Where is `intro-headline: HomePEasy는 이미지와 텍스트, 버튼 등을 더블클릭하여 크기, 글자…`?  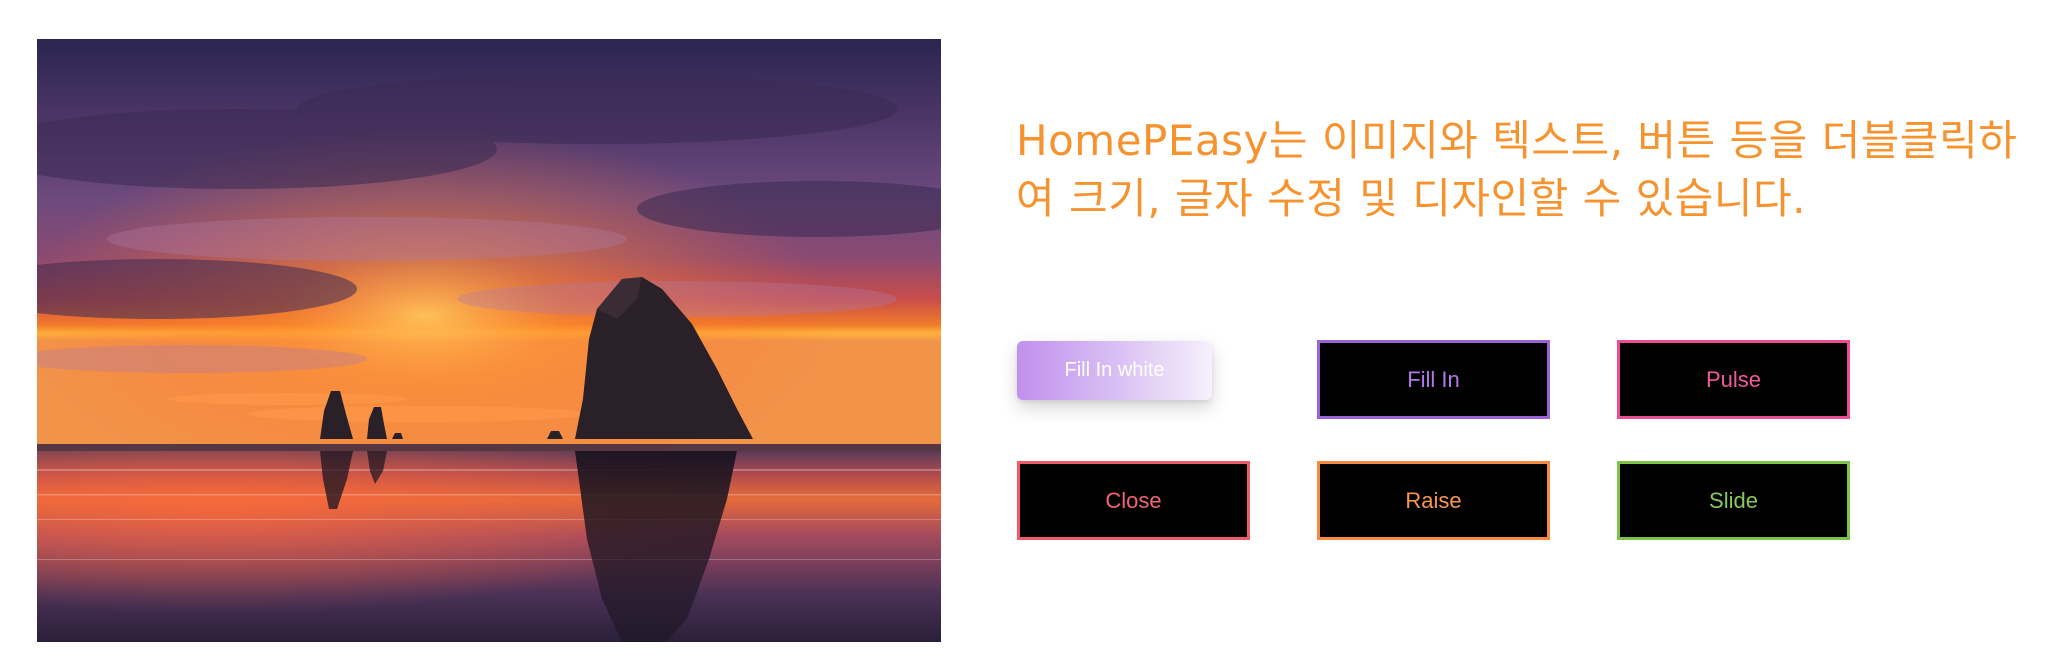 intro-headline: HomePEasy는 이미지와 텍스트, 버튼 등을 더블클릭하여 크기, 글자… is located at coordinates (1517, 169).